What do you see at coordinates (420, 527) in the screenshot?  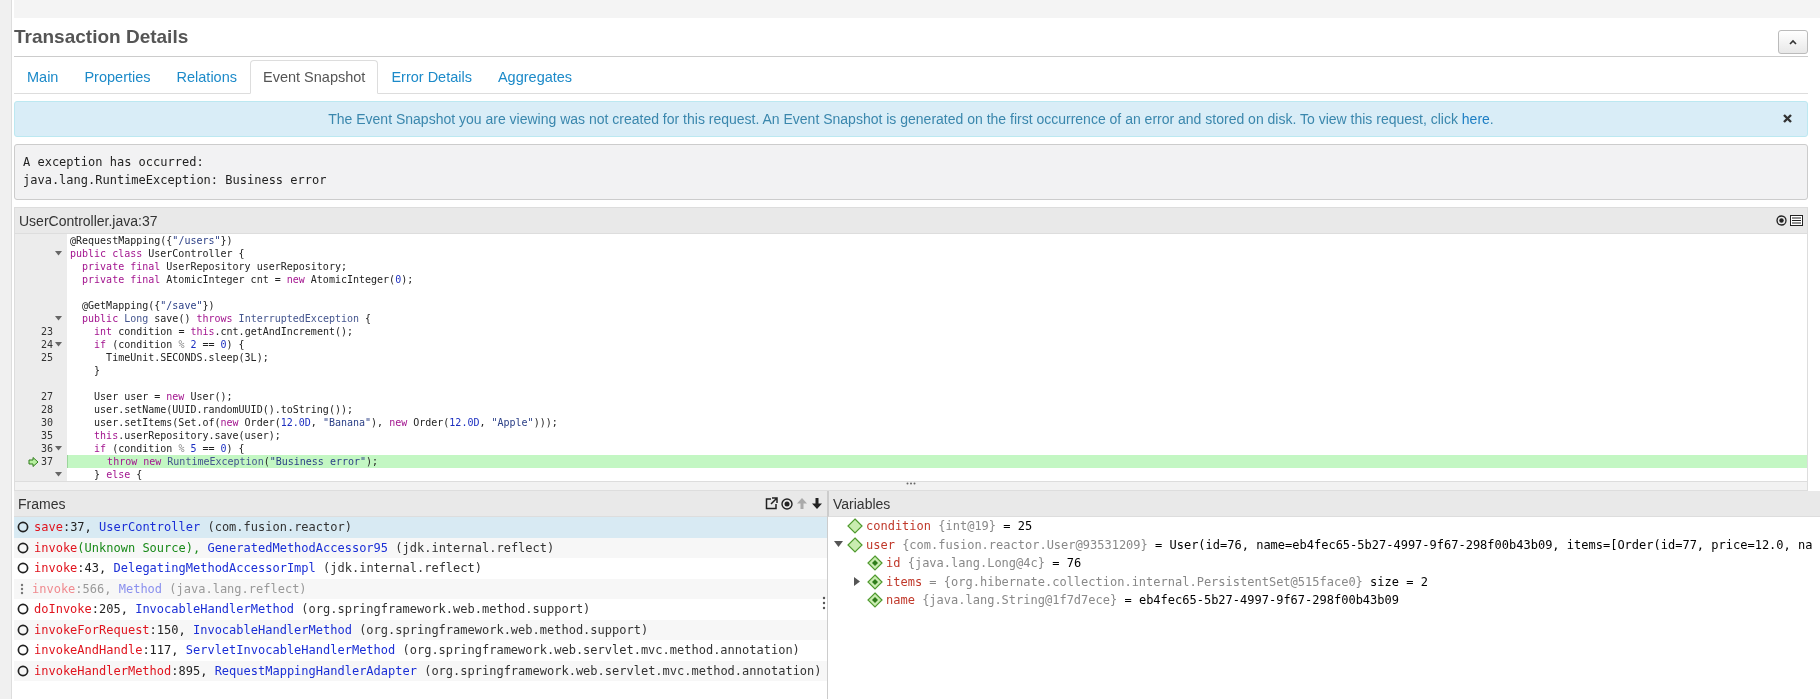 I see `frame-row: save:37, UserController (com.fusion.reactor)` at bounding box center [420, 527].